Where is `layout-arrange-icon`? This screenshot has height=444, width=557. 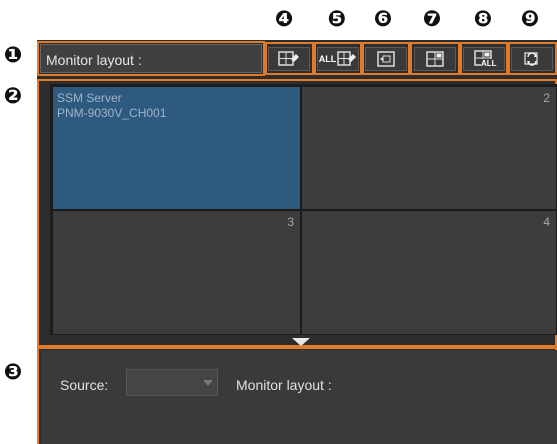
layout-arrange-icon is located at coordinates (289, 59).